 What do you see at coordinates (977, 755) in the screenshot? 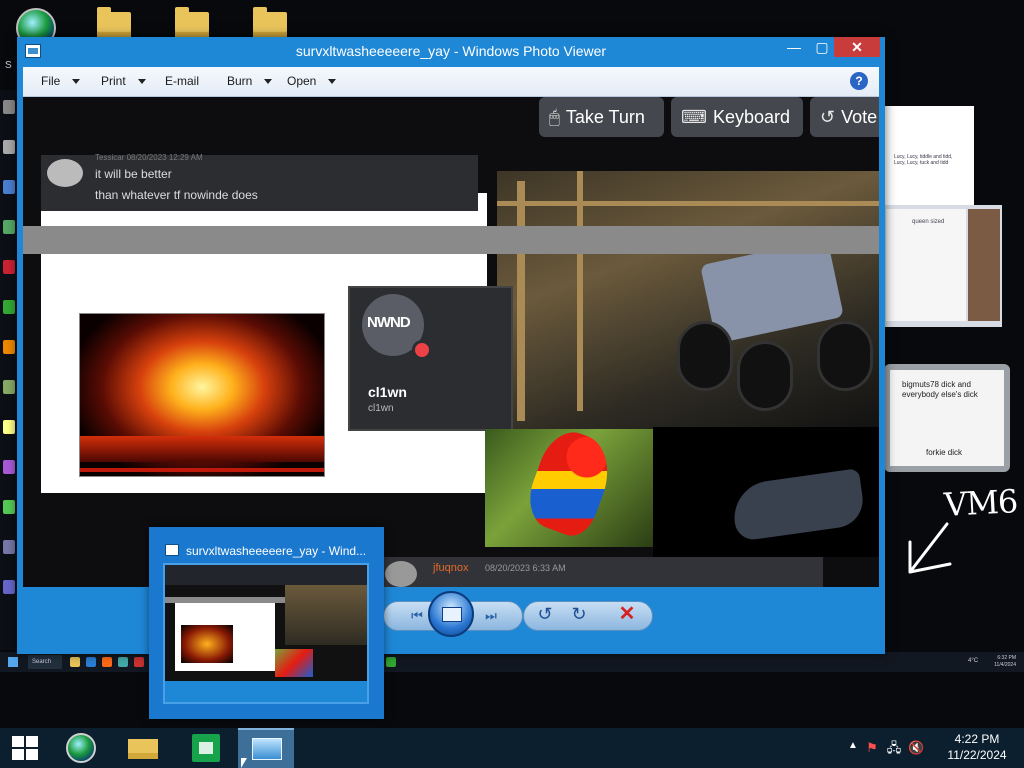
I see `clock-date: 11/22/2024` at bounding box center [977, 755].